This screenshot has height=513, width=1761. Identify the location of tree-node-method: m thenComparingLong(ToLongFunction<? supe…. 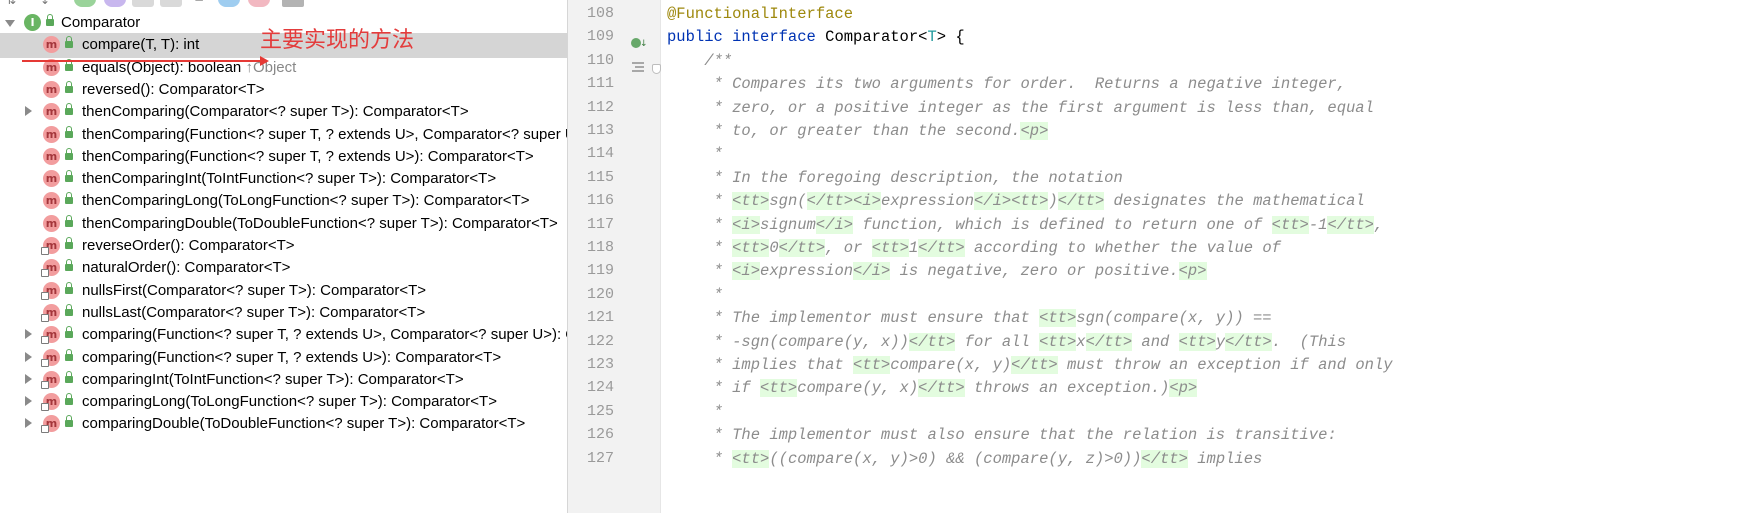
(283, 201).